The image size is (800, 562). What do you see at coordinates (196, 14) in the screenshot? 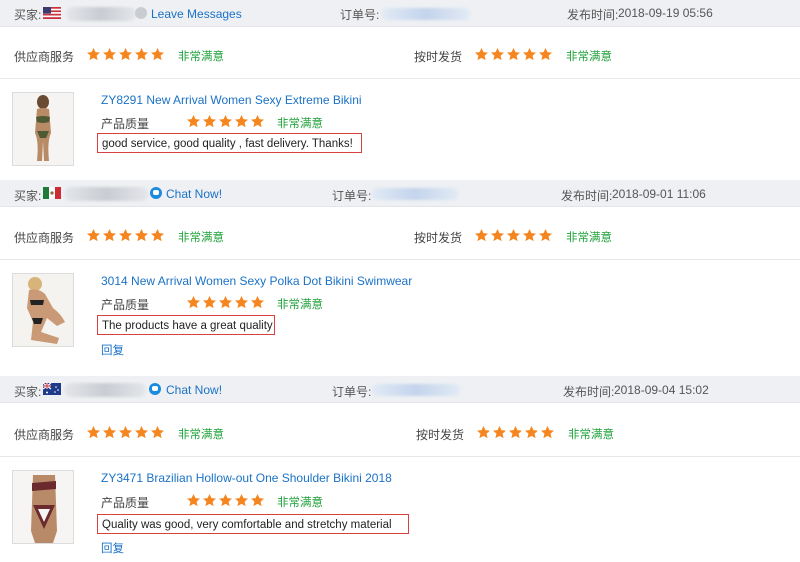
I see `leave-messages-link: Leave Messages` at bounding box center [196, 14].